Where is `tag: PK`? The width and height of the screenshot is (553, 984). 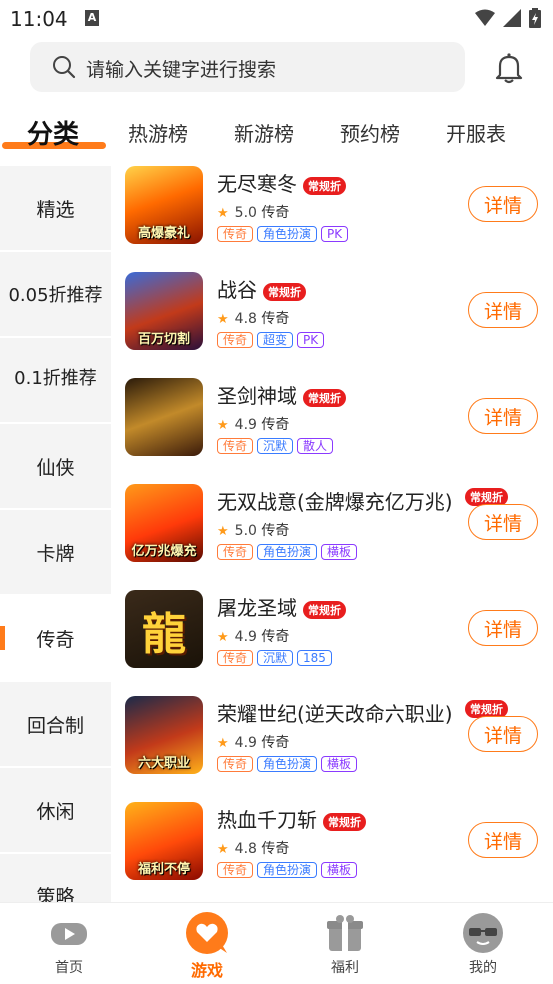
tag: PK is located at coordinates (311, 340).